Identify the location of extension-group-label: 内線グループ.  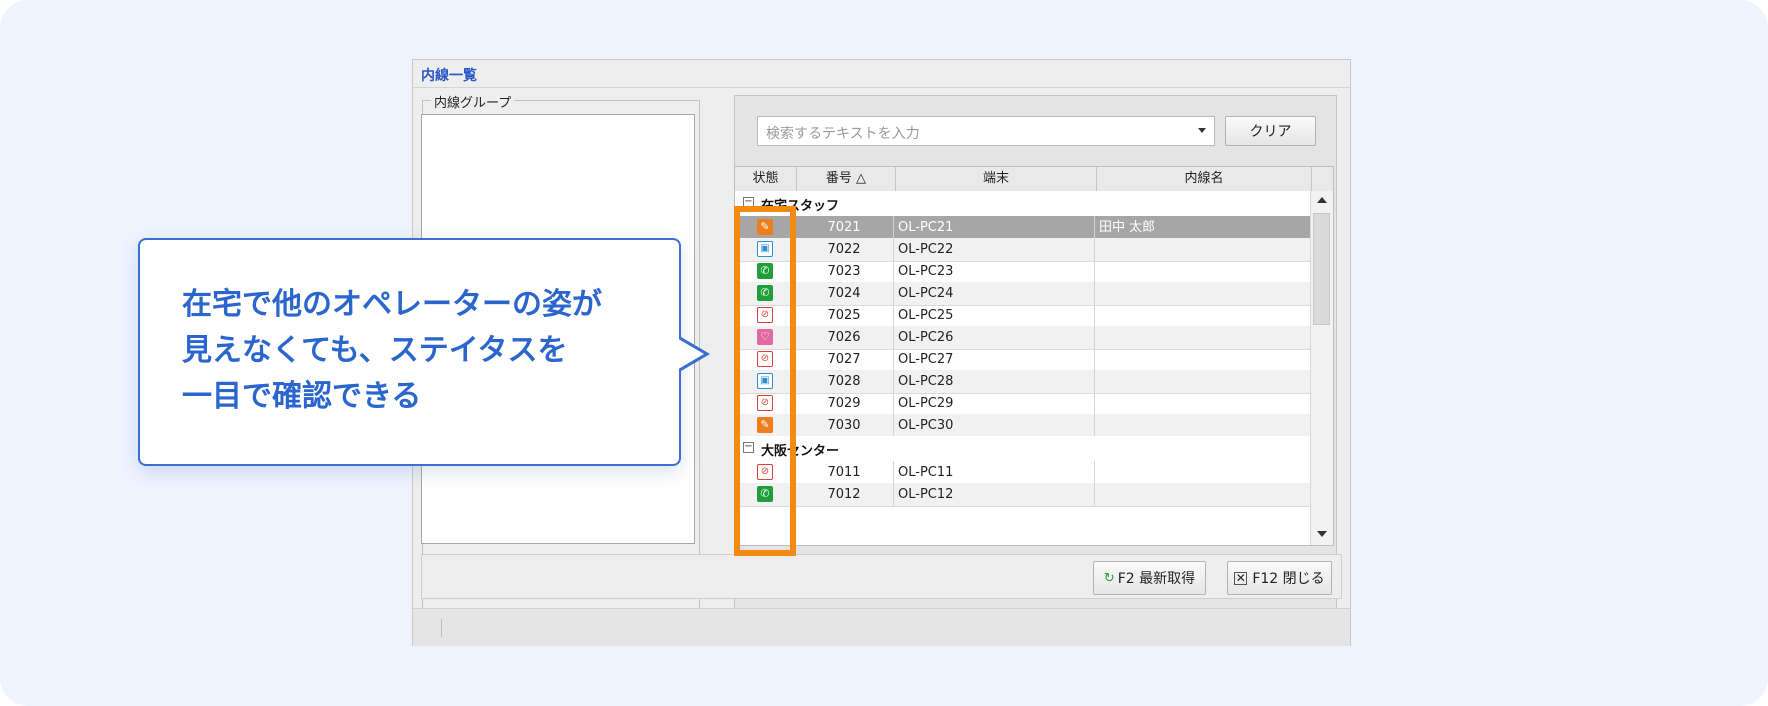
(473, 101).